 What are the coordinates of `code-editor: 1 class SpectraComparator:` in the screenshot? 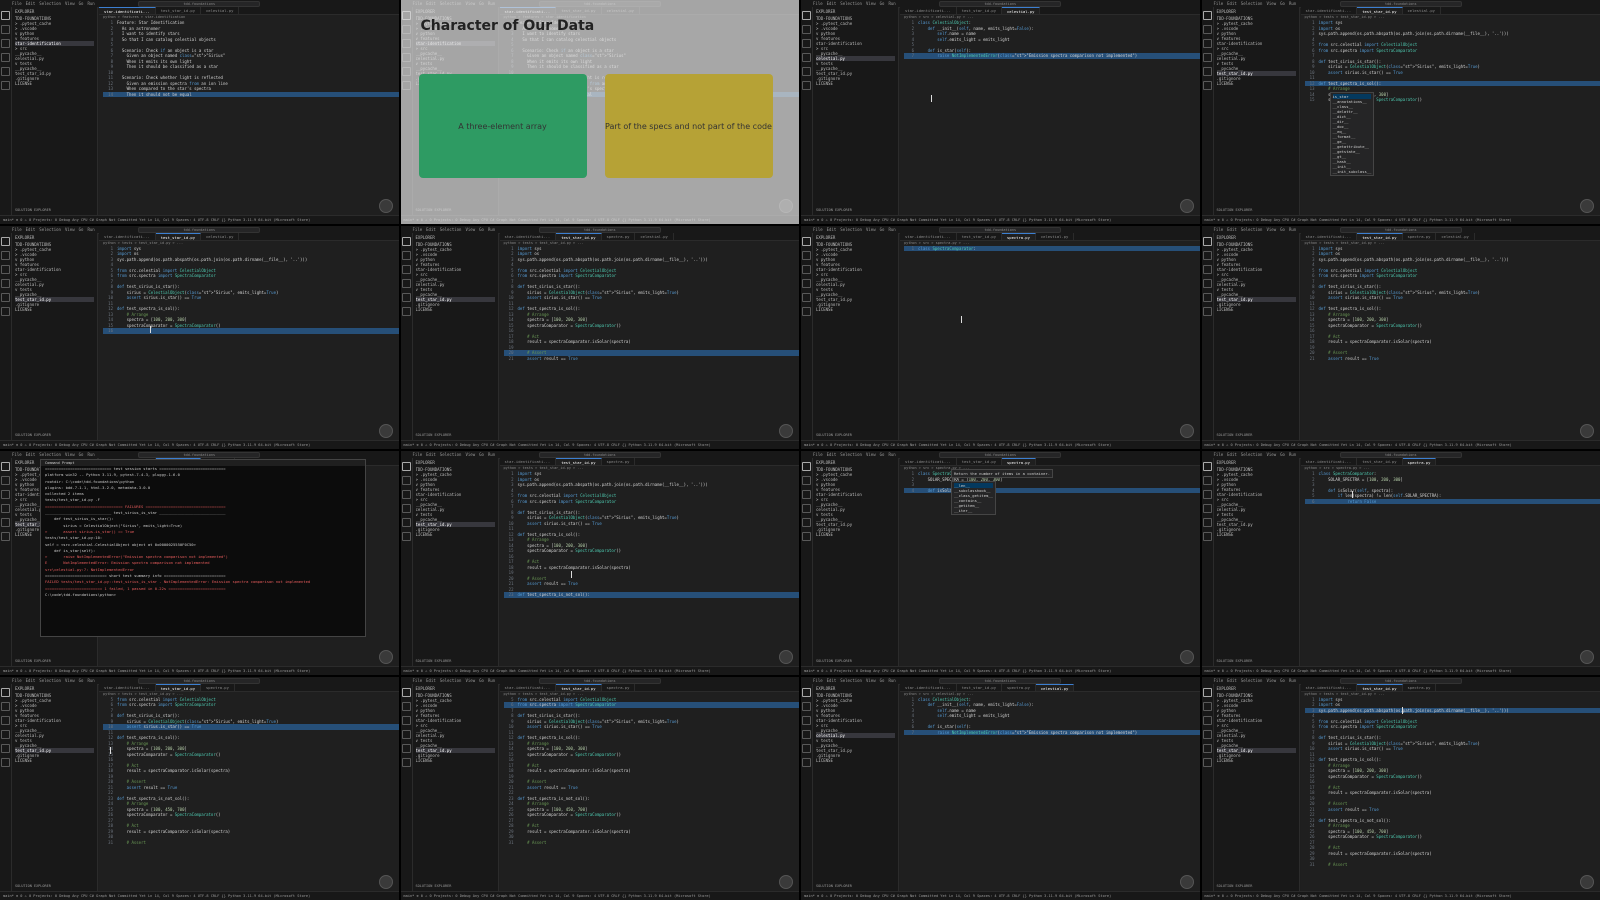 It's located at (1050, 248).